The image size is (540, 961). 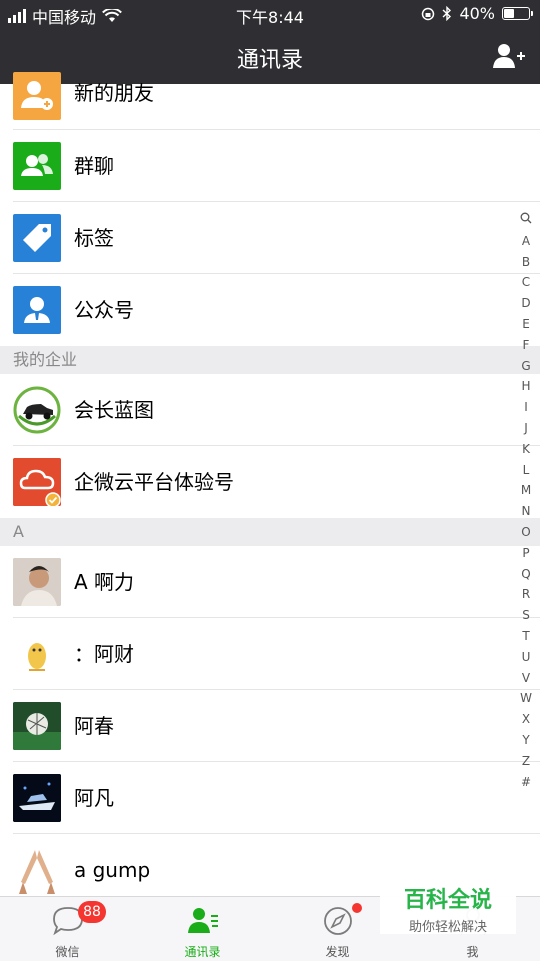 I want to click on tab-label: 发现, so click(x=337, y=952).